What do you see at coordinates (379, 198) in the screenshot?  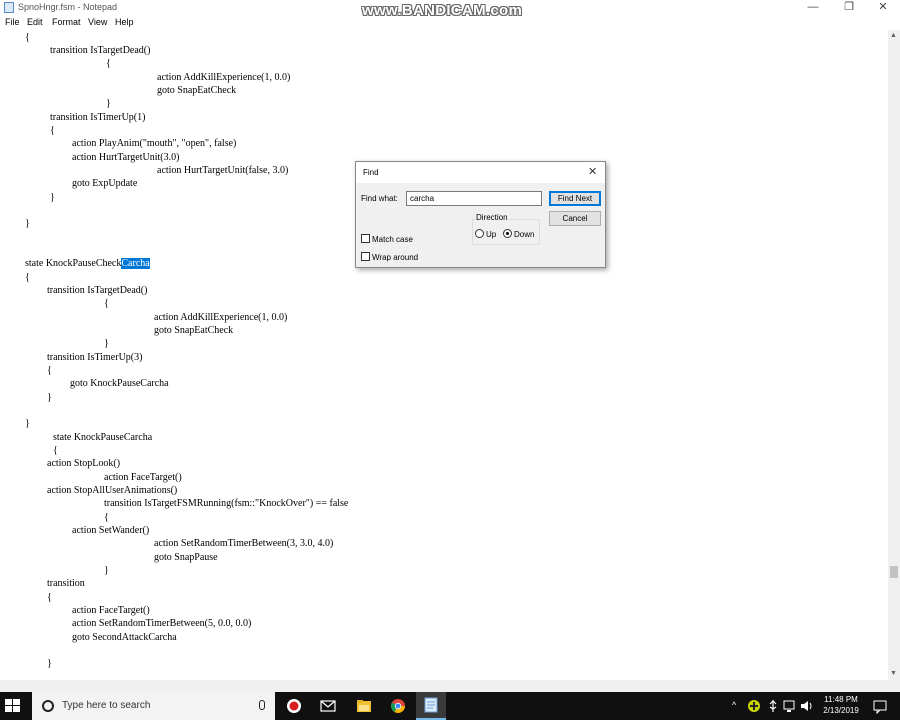 I see `find-what-label: Find what:` at bounding box center [379, 198].